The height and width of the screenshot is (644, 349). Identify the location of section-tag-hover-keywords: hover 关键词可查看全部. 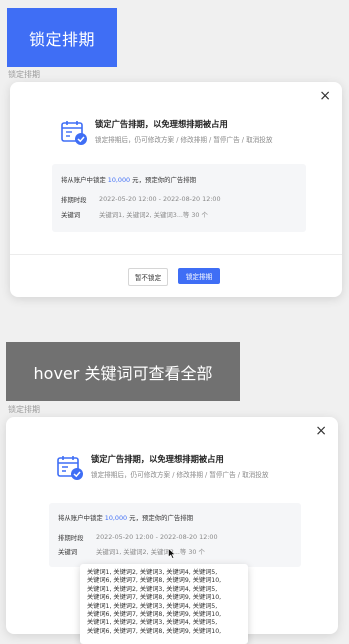
(123, 371).